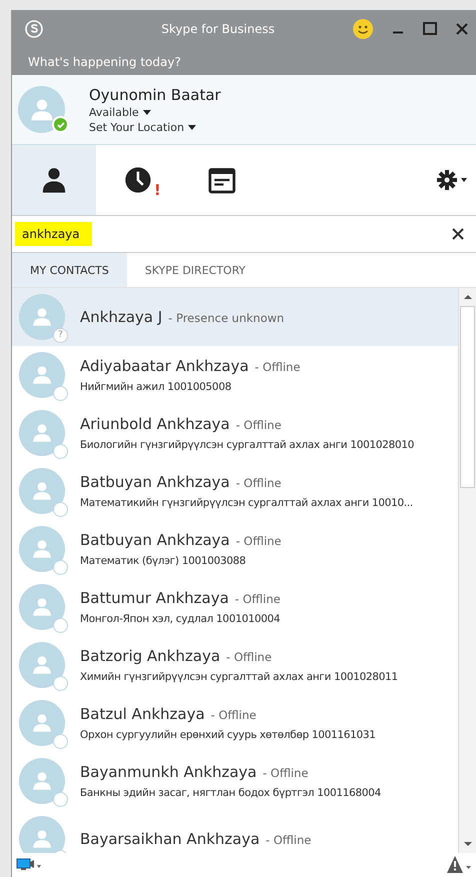 This screenshot has height=877, width=476. I want to click on skype-logo-icon, so click(34, 29).